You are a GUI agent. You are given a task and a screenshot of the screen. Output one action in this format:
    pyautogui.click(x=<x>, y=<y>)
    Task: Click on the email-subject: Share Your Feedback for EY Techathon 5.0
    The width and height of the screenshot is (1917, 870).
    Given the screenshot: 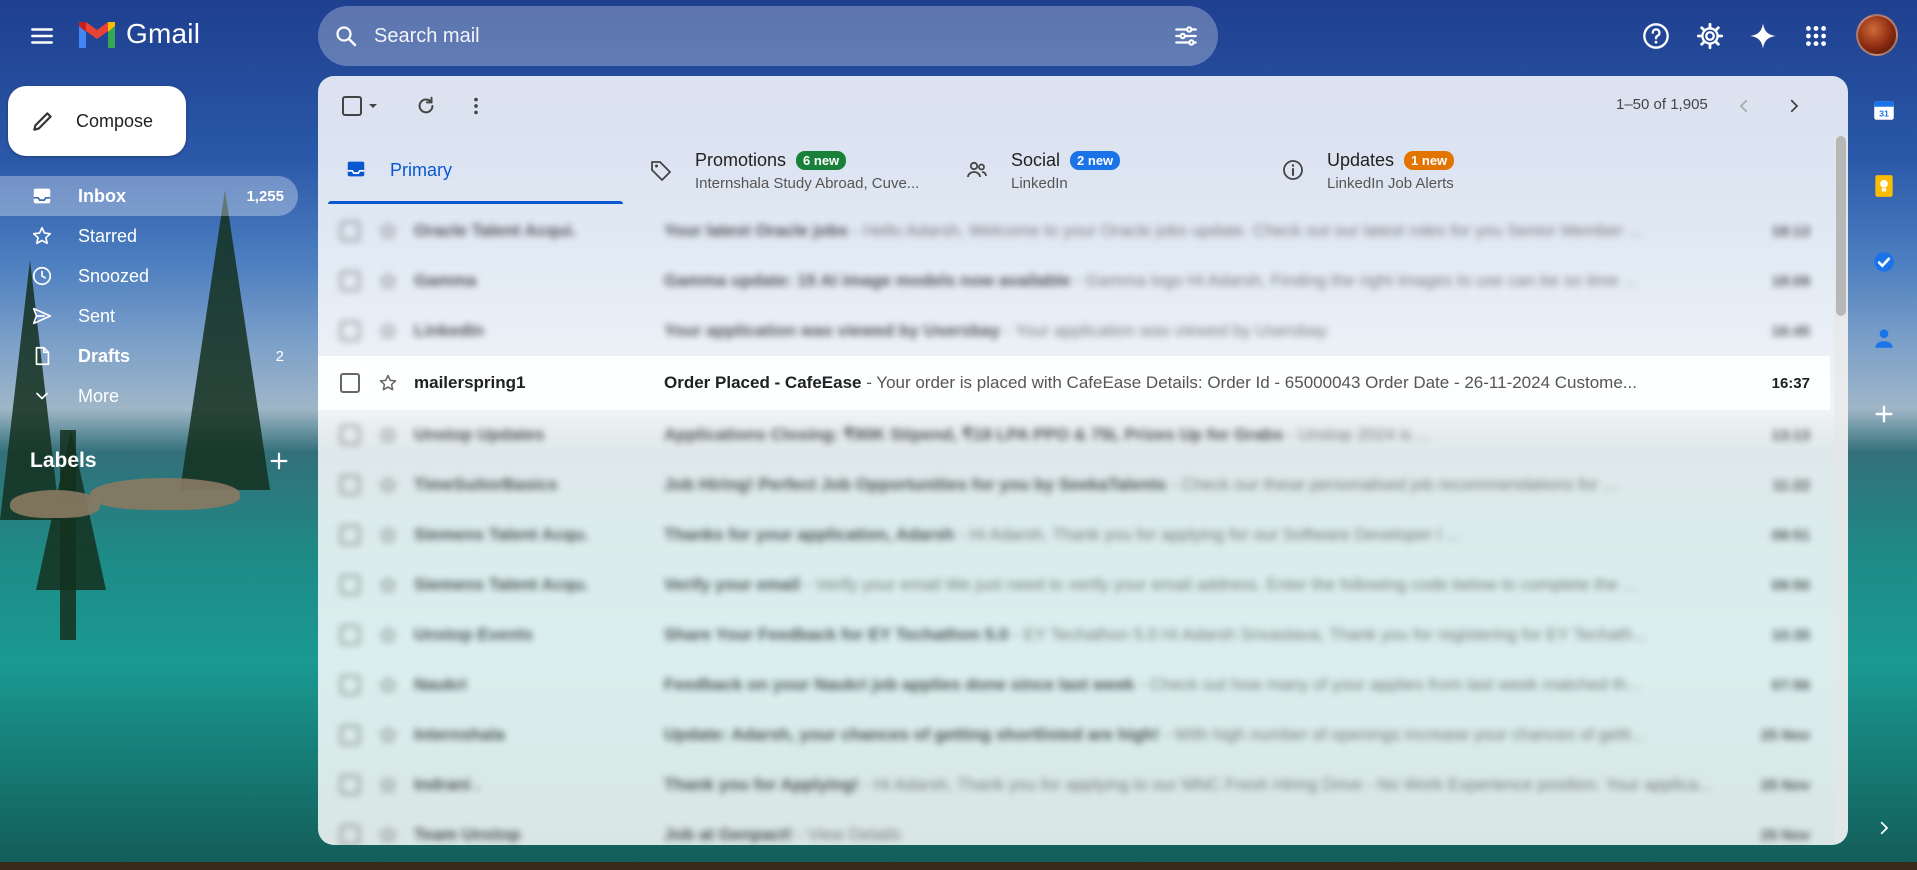 What is the action you would take?
    pyautogui.click(x=836, y=634)
    